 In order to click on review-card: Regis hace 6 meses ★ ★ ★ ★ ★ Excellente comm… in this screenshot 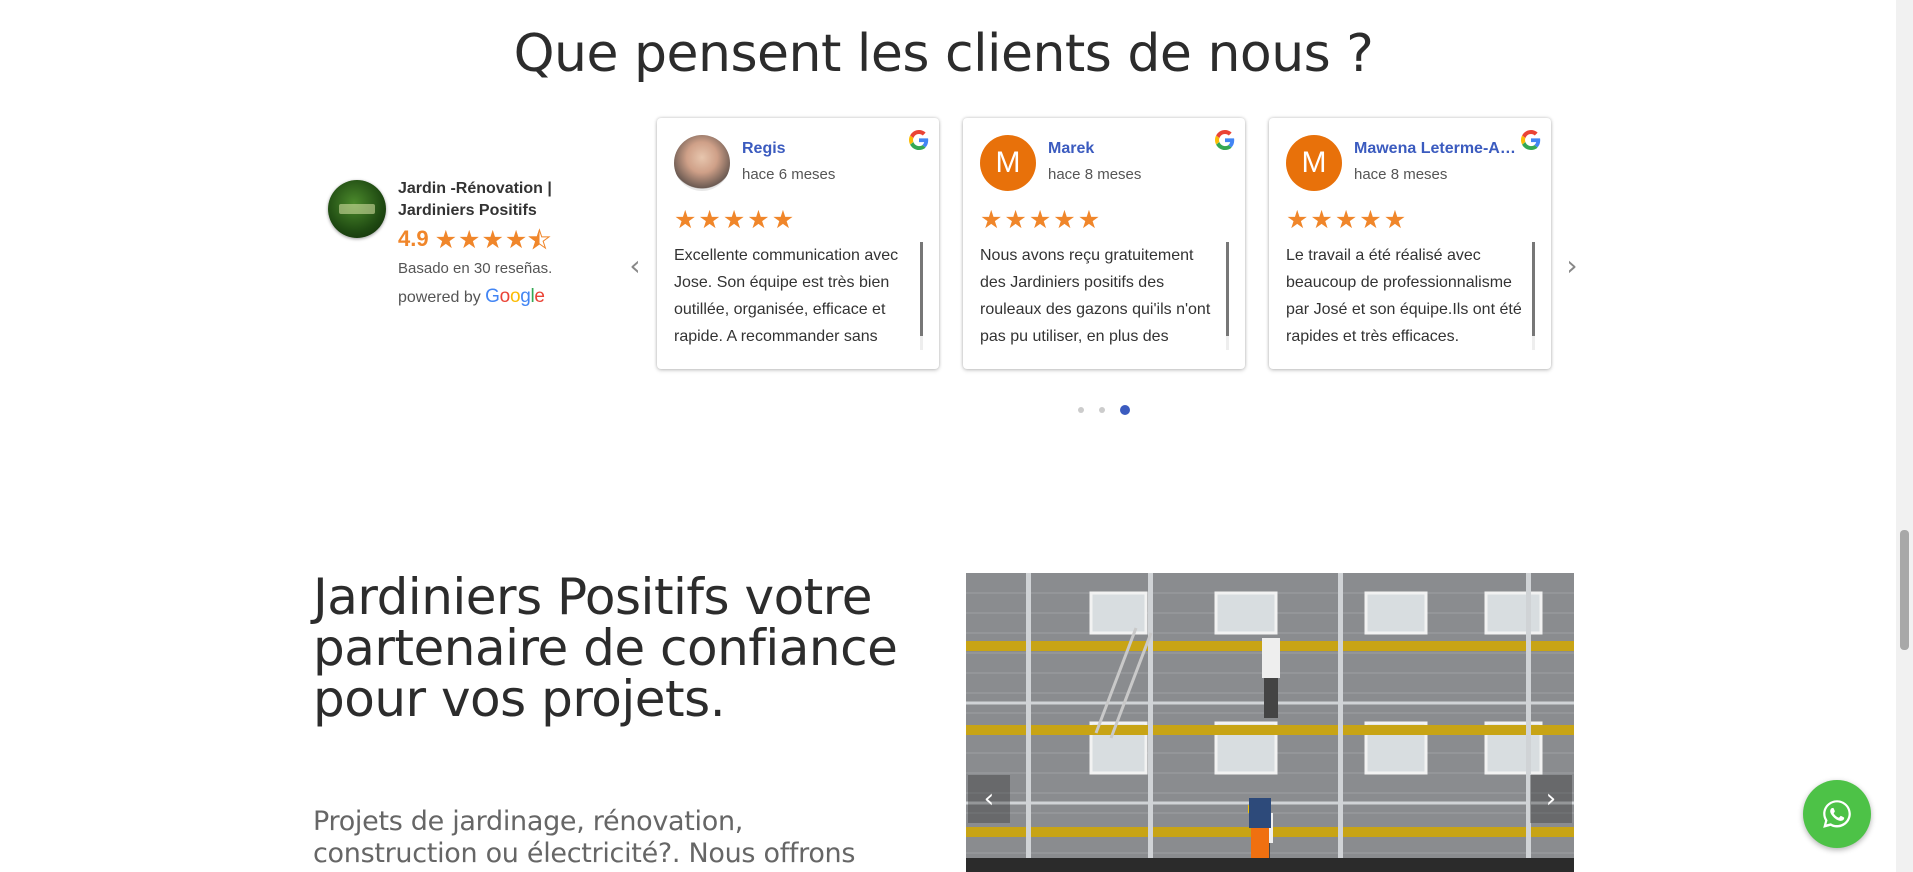, I will do `click(798, 243)`.